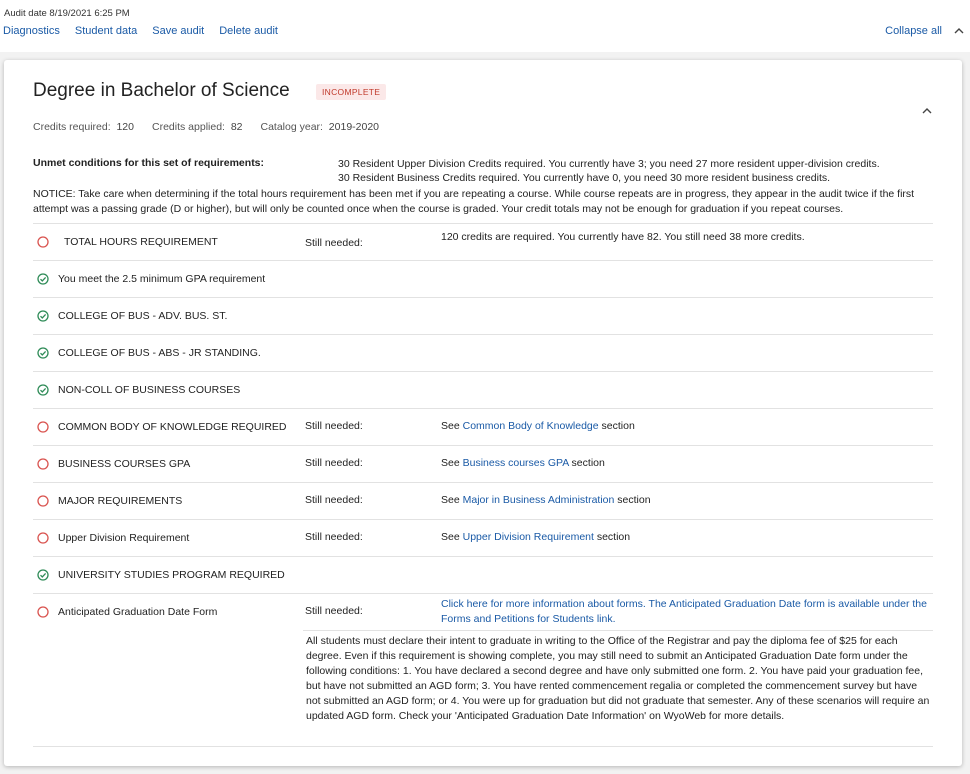  I want to click on requirement-label: NON-COLL OF BUSINESS COURSES, so click(149, 390).